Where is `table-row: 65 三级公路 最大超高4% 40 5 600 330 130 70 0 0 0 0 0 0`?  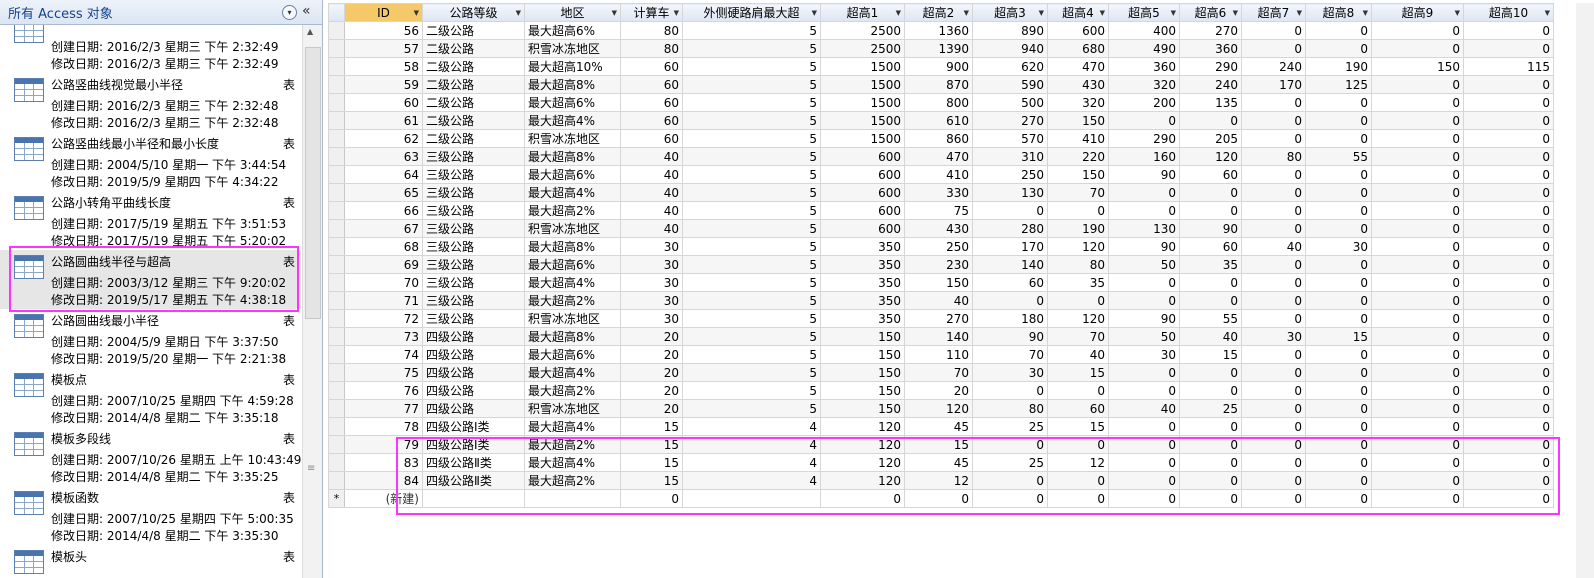 table-row: 65 三级公路 最大超高4% 40 5 600 330 130 70 0 0 0 0 0 0 is located at coordinates (941, 192).